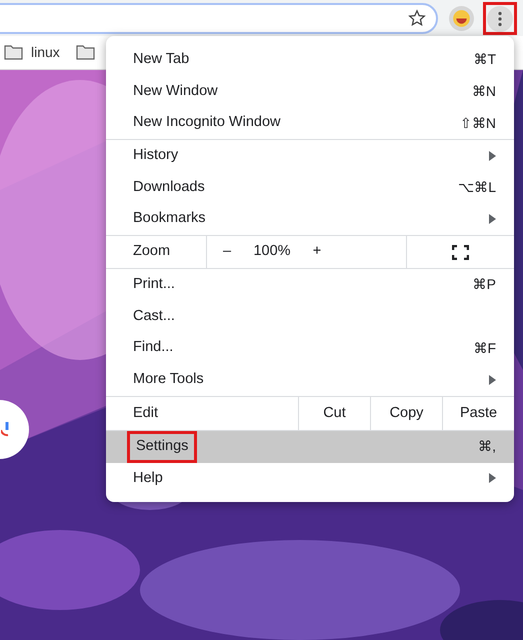  I want to click on avatar-icon, so click(461, 18).